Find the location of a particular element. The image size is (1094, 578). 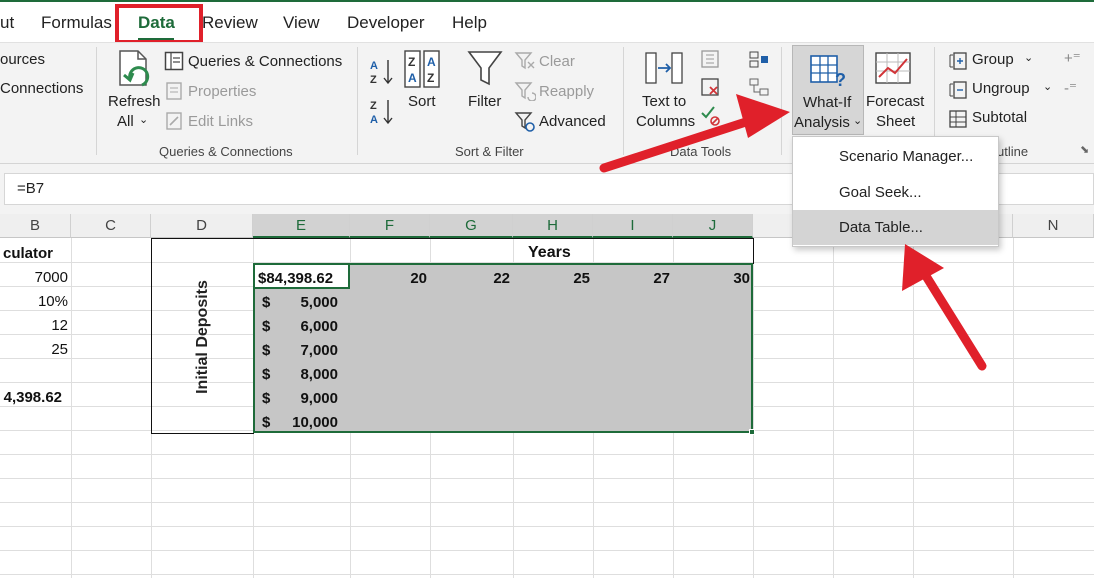

tab-formulas: Formulas is located at coordinates (76, 23).